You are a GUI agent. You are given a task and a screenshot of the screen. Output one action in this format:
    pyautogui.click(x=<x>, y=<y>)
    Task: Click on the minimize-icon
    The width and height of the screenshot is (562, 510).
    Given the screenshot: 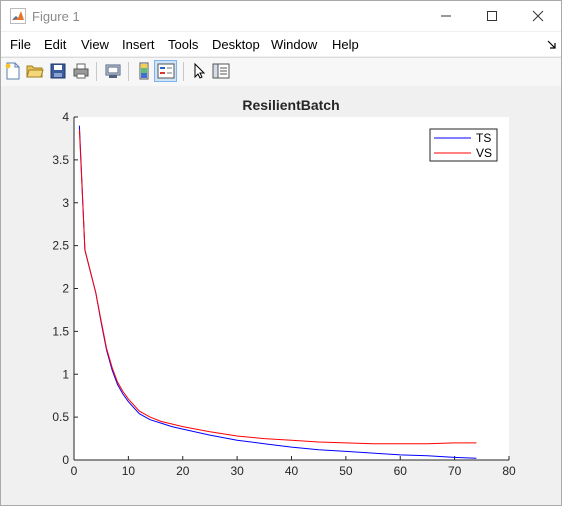 What is the action you would take?
    pyautogui.click(x=446, y=16)
    